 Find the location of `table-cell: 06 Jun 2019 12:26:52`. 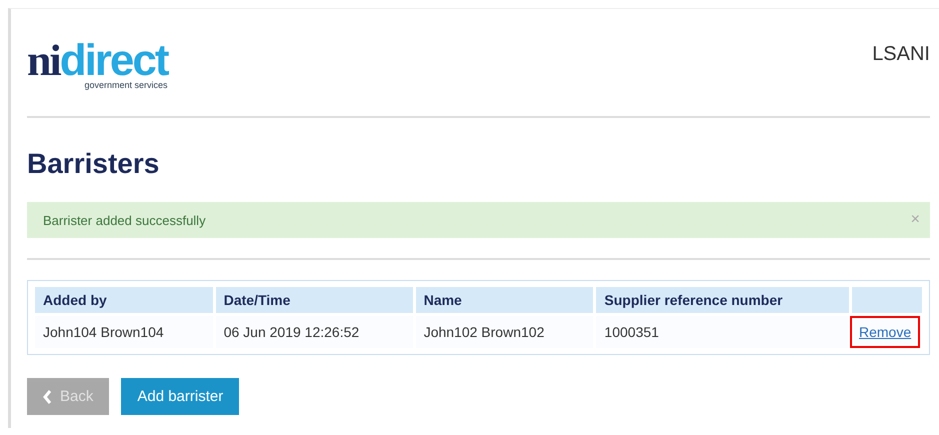

table-cell: 06 Jun 2019 12:26:52 is located at coordinates (314, 332).